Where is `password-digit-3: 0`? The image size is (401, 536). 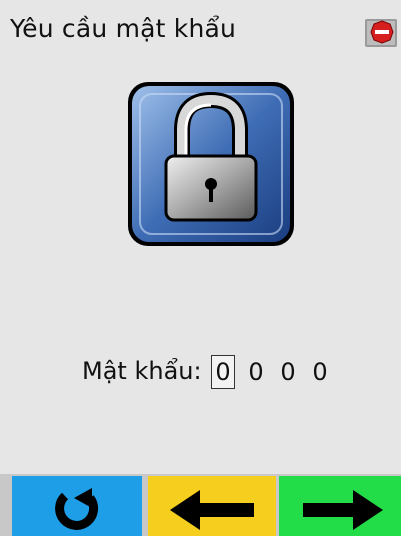
password-digit-3: 0 is located at coordinates (288, 372).